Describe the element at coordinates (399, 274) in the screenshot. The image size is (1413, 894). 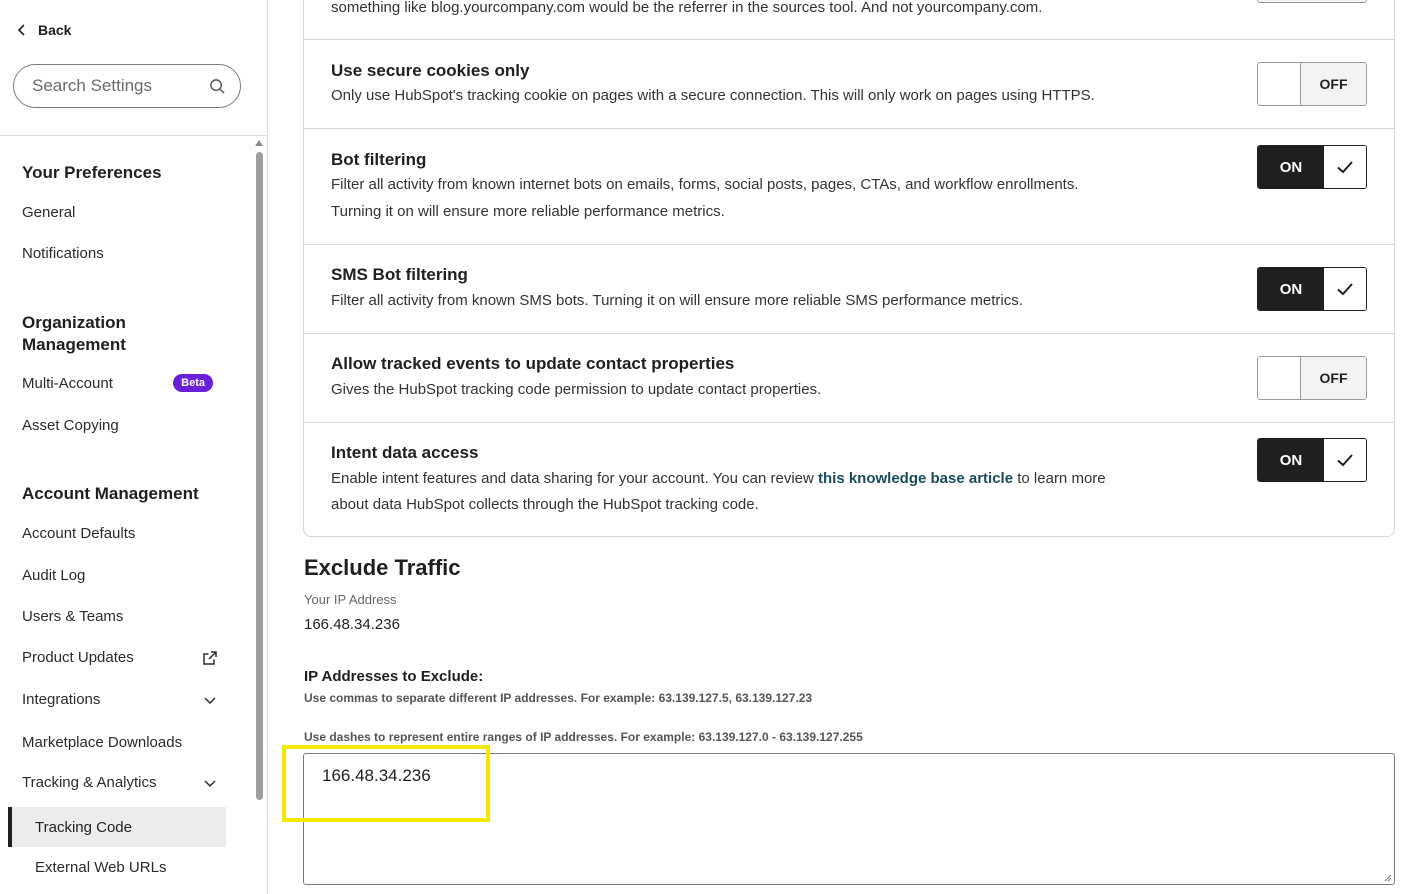
I see `setting-title: SMS Bot filtering` at that location.